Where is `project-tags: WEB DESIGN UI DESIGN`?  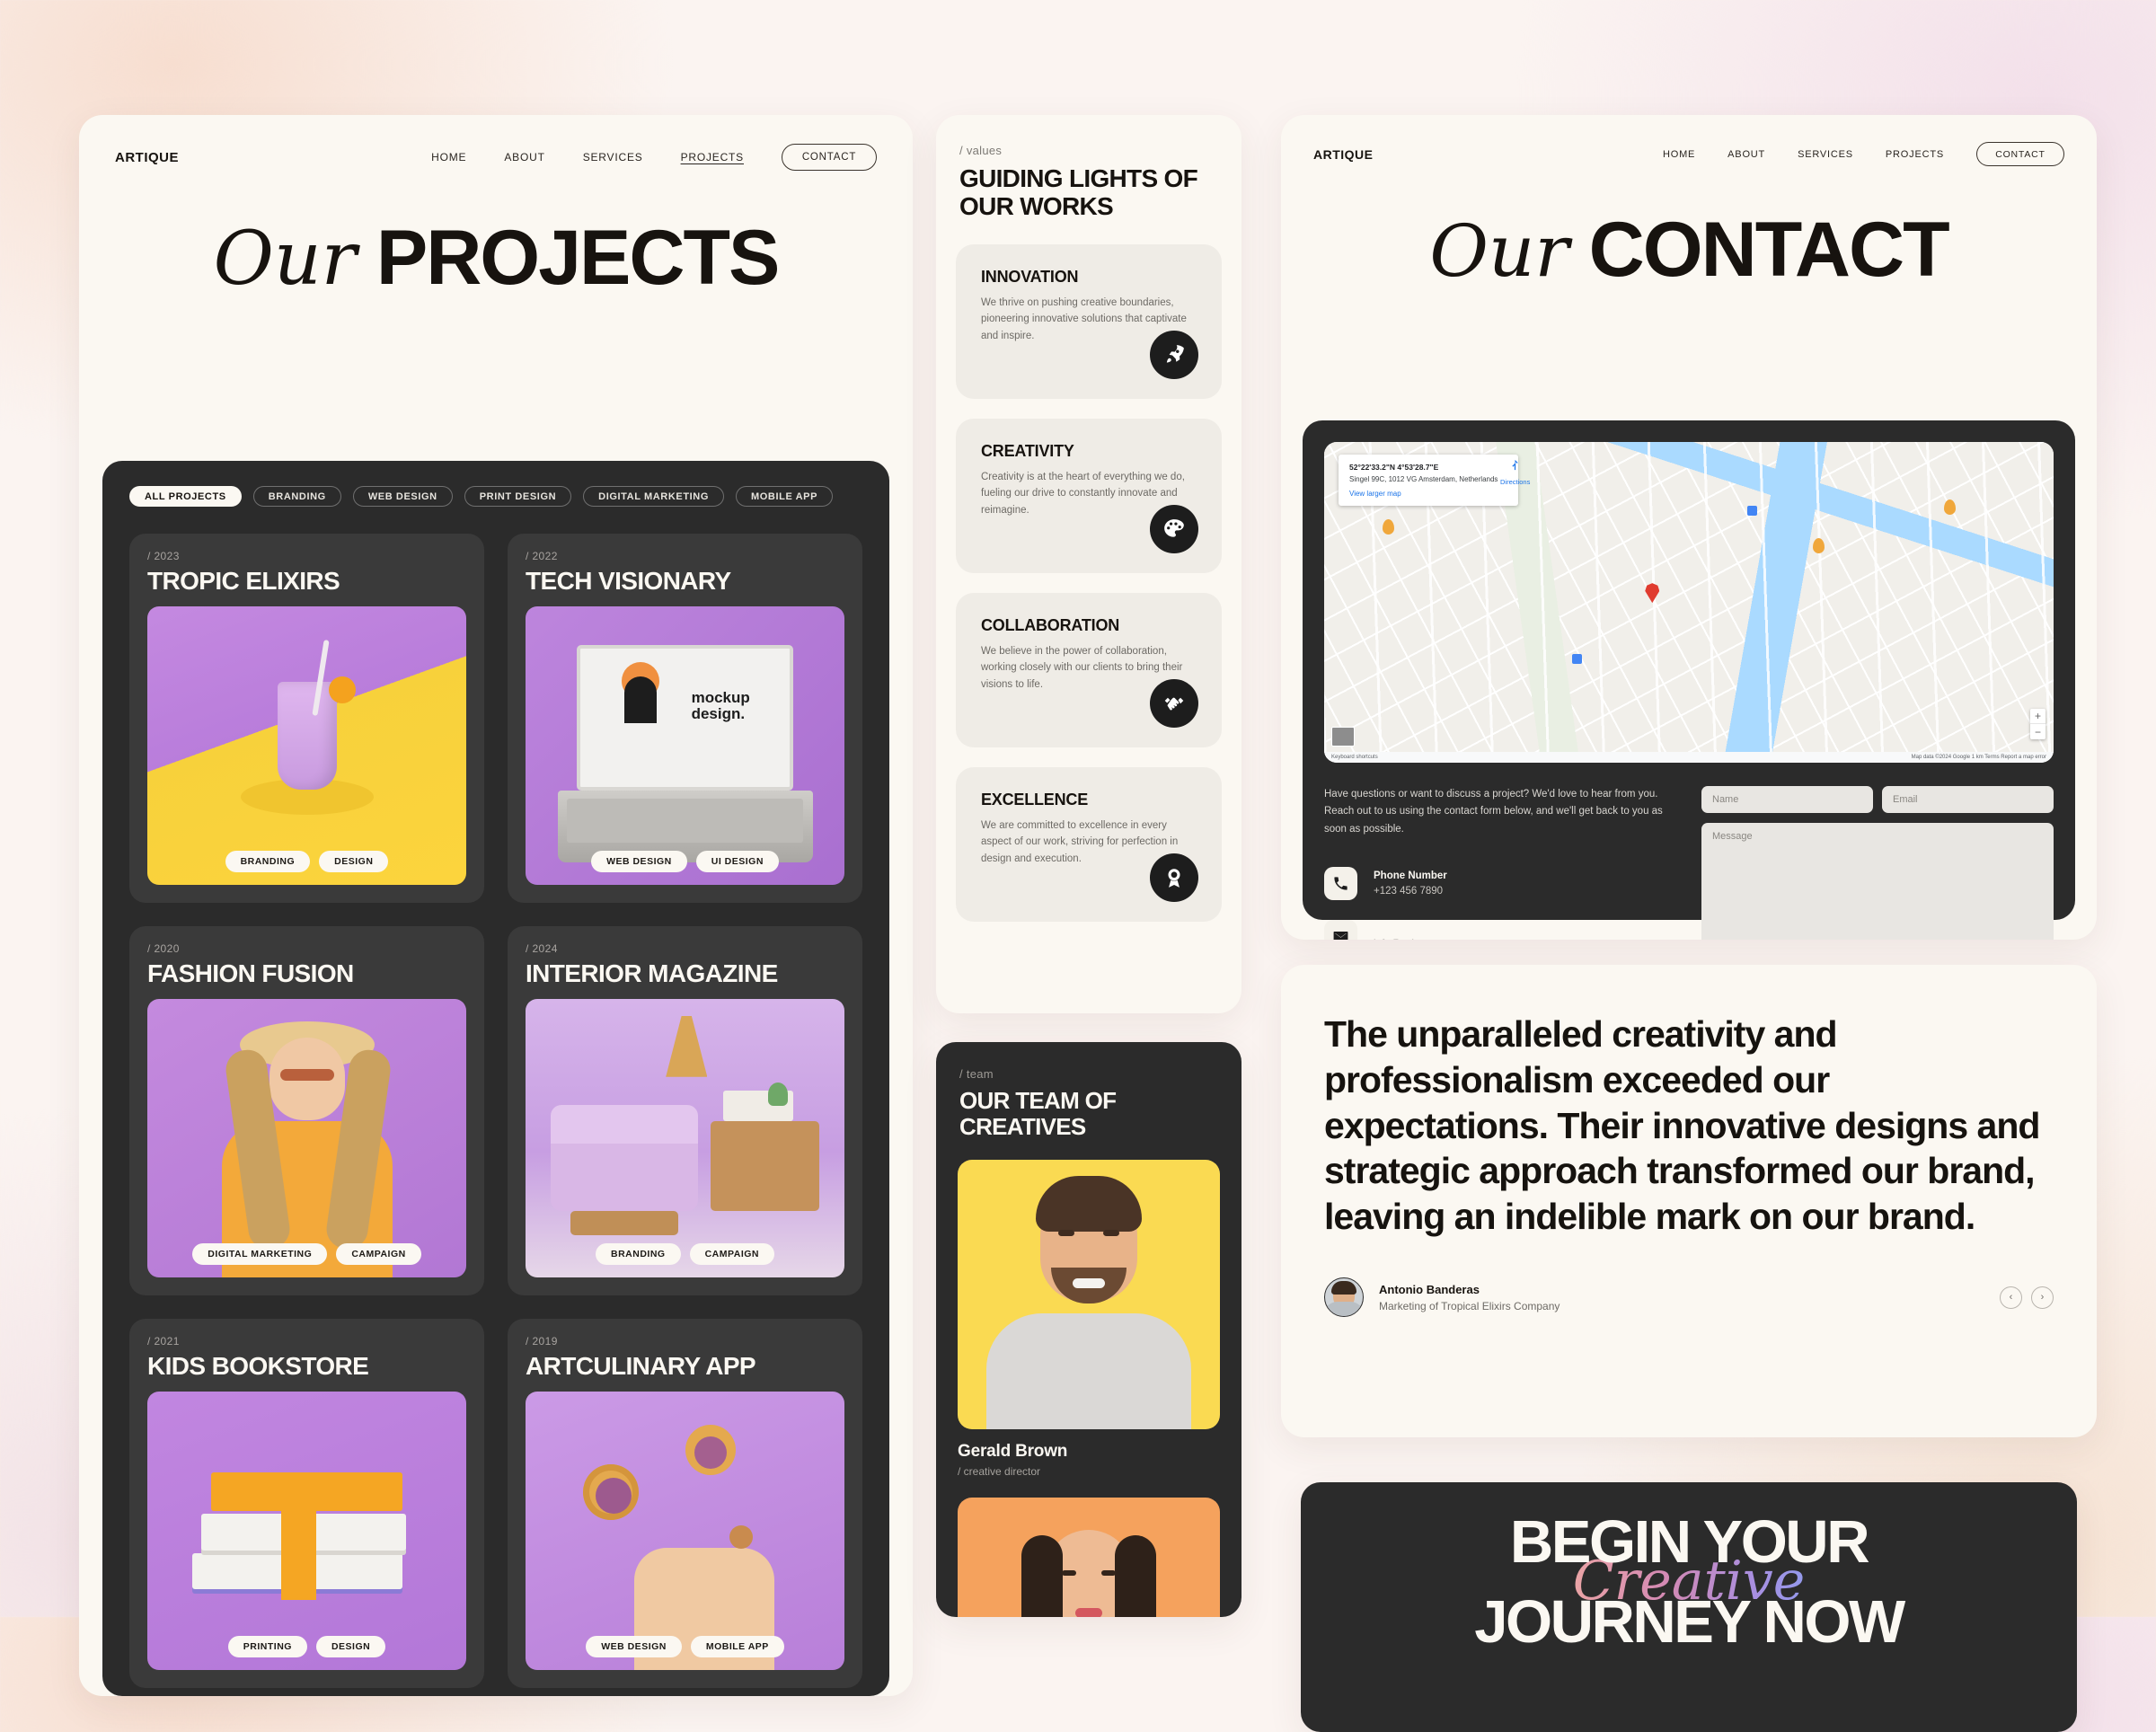 project-tags: WEB DESIGN UI DESIGN is located at coordinates (685, 862).